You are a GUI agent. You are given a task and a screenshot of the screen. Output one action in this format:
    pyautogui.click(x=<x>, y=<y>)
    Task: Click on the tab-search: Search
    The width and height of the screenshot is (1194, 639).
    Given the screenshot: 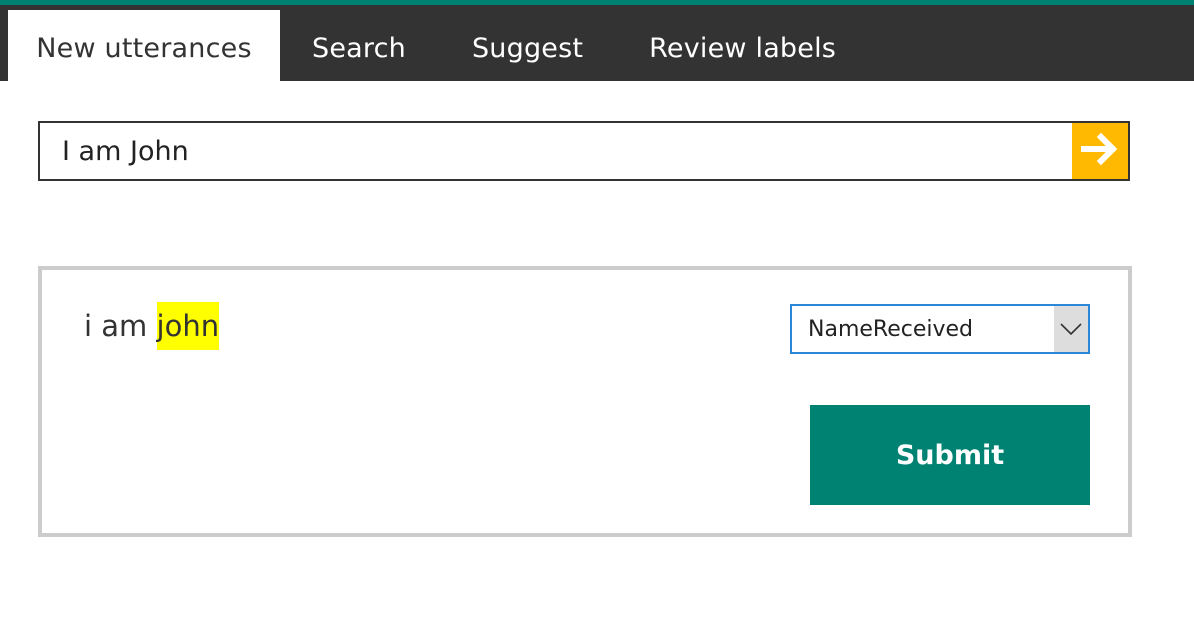 What is the action you would take?
    pyautogui.click(x=359, y=48)
    